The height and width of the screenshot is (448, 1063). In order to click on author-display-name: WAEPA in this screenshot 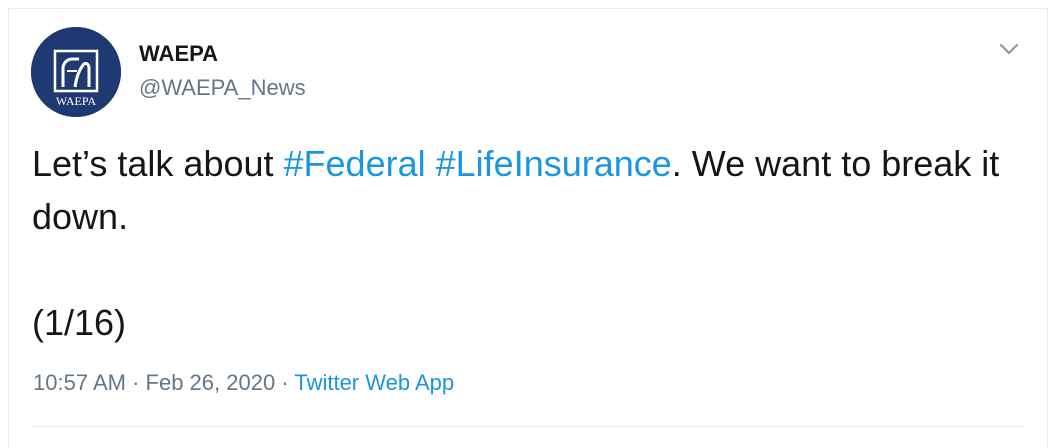, I will do `click(178, 54)`.